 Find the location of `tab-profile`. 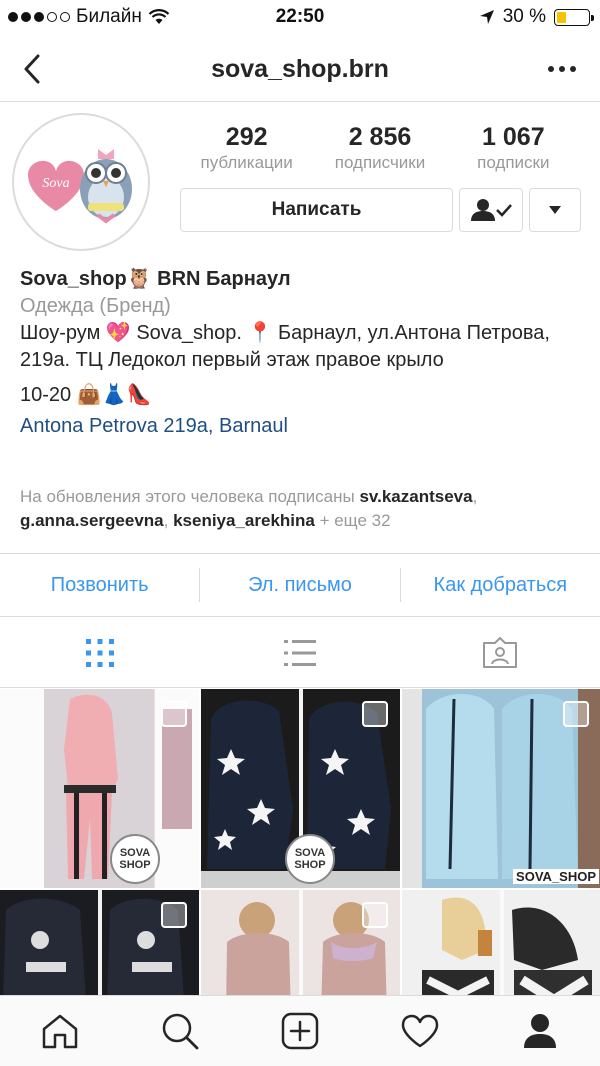

tab-profile is located at coordinates (540, 1031).